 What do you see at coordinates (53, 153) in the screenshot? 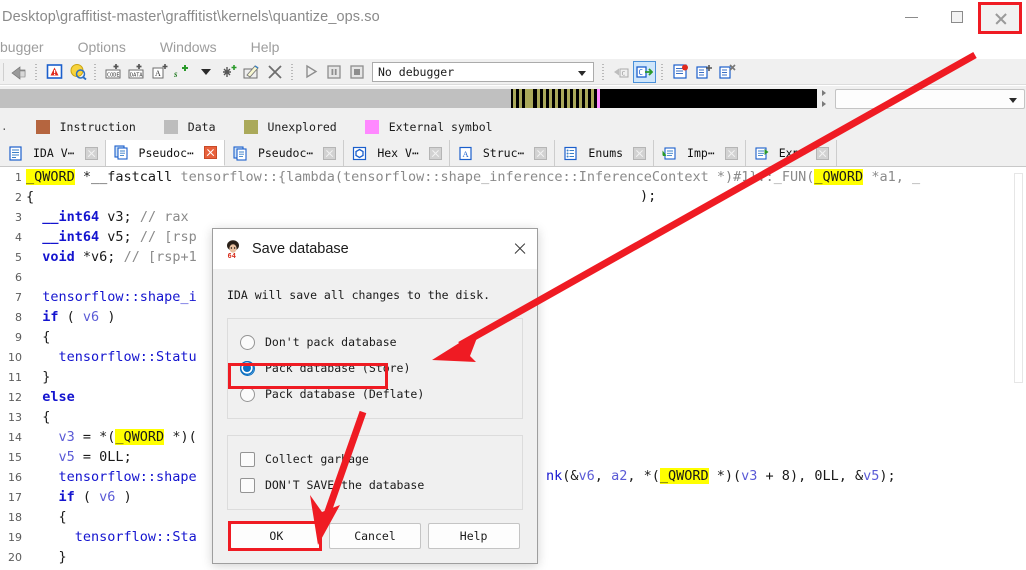
I see `tab-0: IDA V⋯` at bounding box center [53, 153].